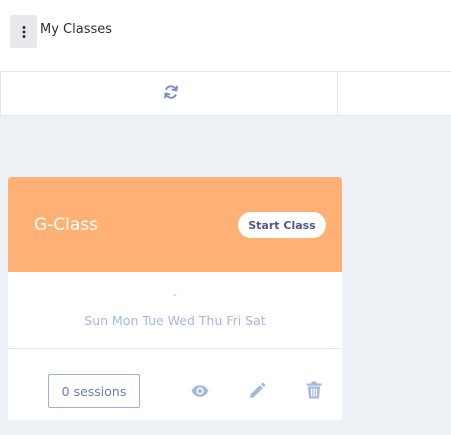 The width and height of the screenshot is (451, 435). Describe the element at coordinates (200, 391) in the screenshot. I see `eye-icon` at that location.